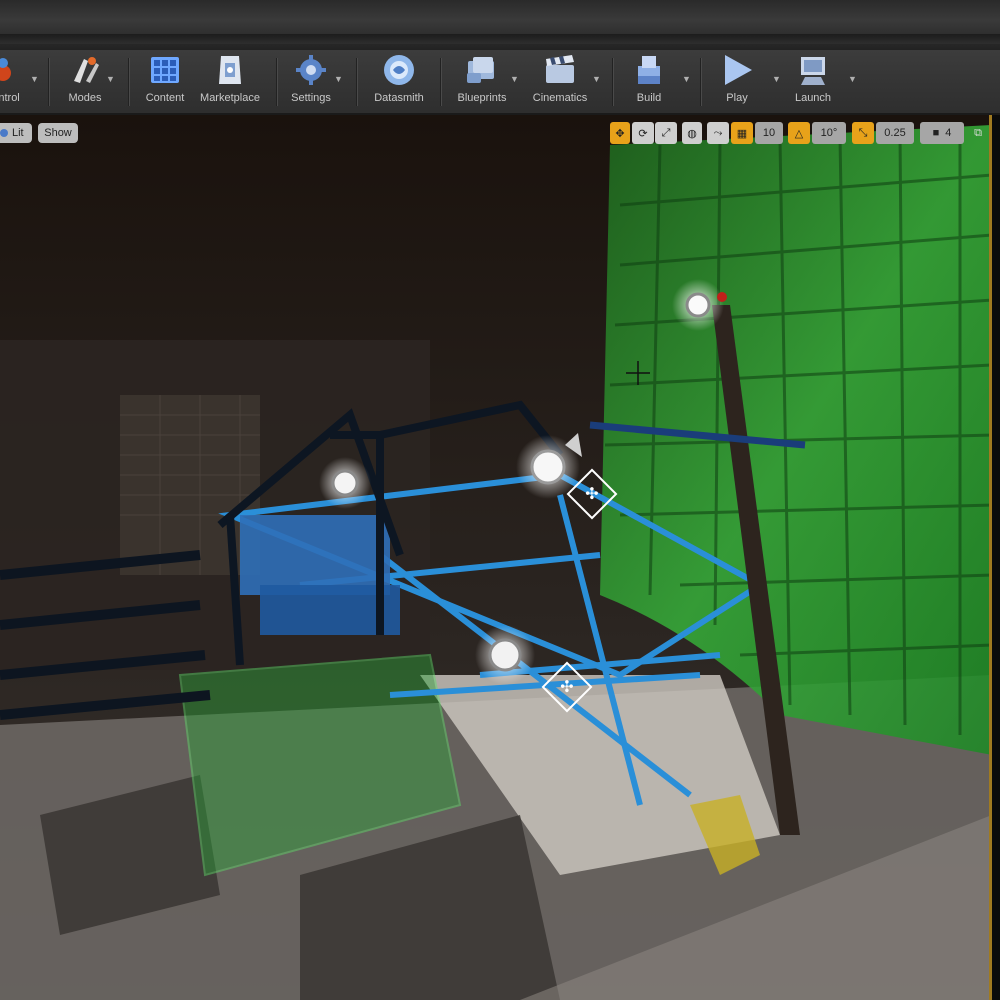 The width and height of the screenshot is (1000, 1000). Describe the element at coordinates (560, 70) in the screenshot. I see `cinematics-icon` at that location.